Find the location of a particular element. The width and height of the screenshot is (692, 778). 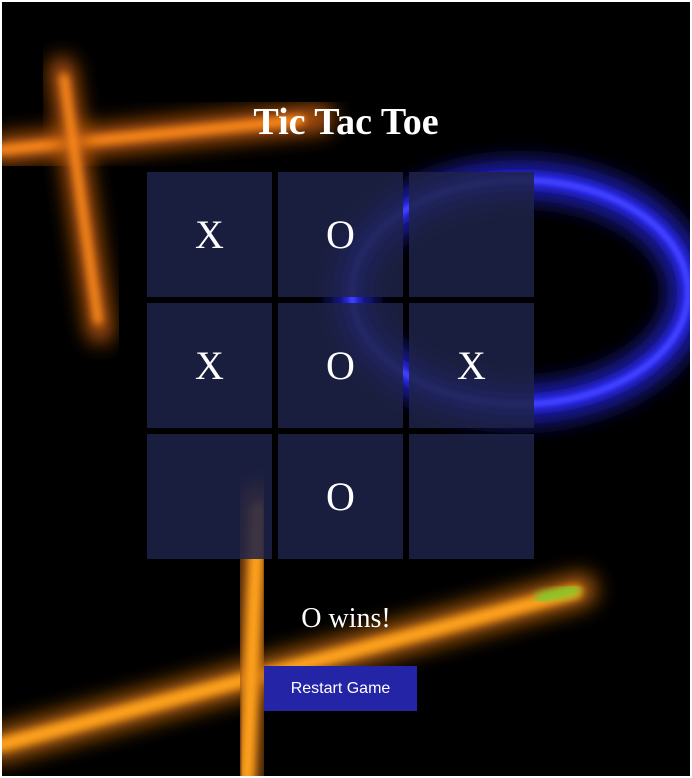

board-cell-2: O is located at coordinates (340, 234).